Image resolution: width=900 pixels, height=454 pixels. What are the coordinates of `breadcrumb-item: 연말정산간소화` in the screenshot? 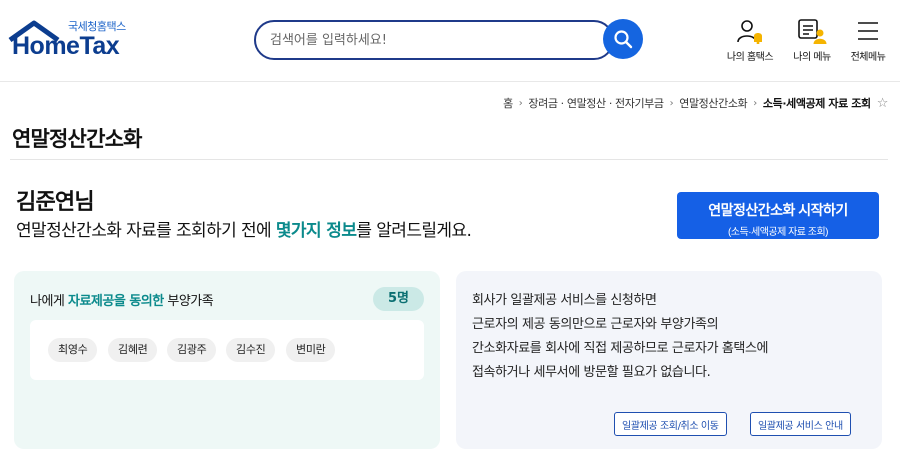 It's located at (713, 103).